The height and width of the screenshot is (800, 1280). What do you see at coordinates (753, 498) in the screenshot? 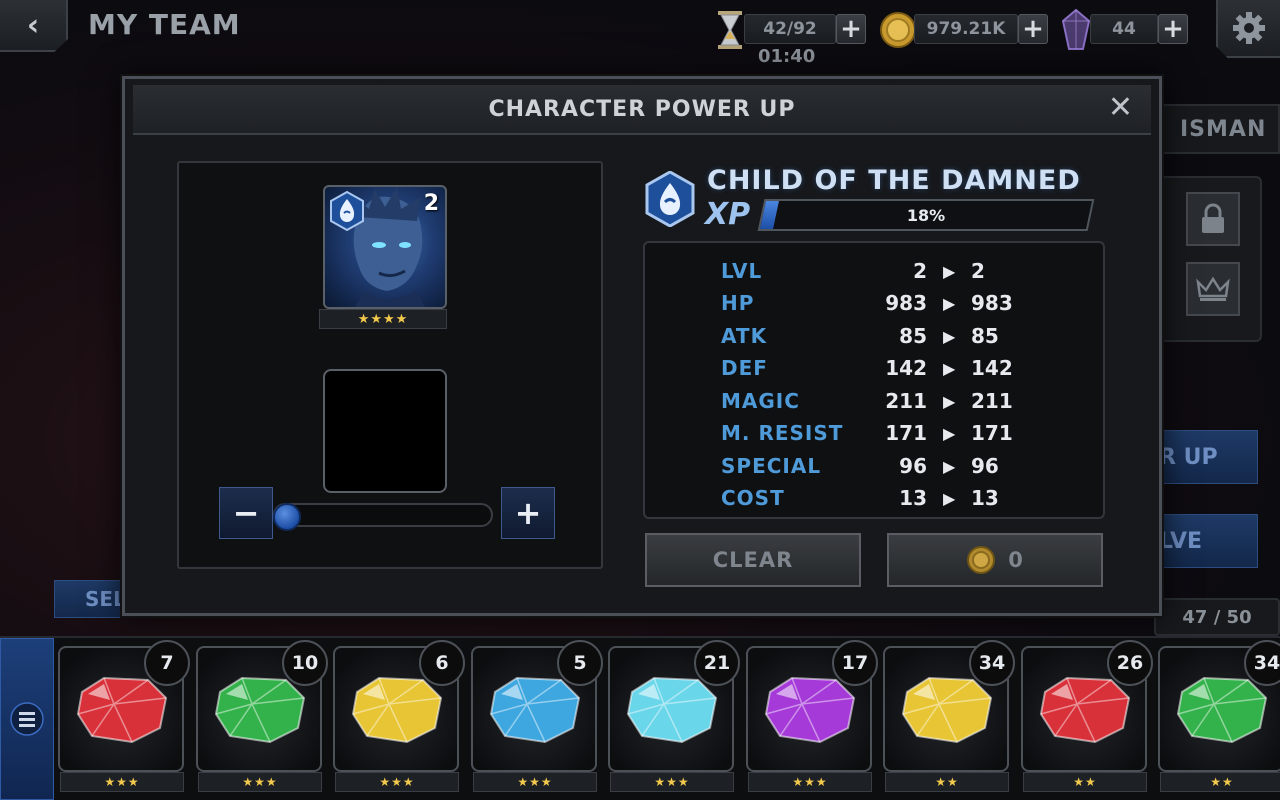
I see `stat-label: COST` at bounding box center [753, 498].